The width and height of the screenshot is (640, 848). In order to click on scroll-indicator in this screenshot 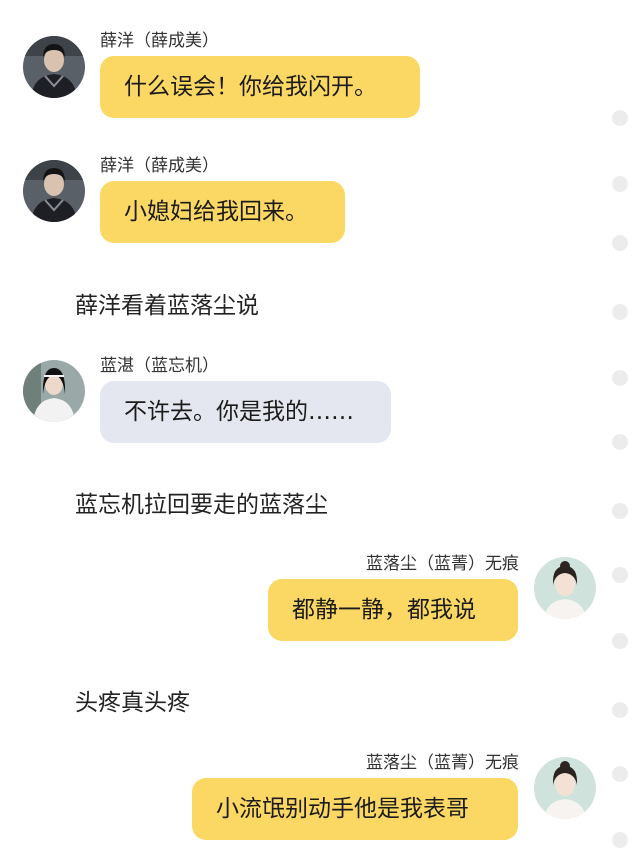, I will do `click(620, 424)`.